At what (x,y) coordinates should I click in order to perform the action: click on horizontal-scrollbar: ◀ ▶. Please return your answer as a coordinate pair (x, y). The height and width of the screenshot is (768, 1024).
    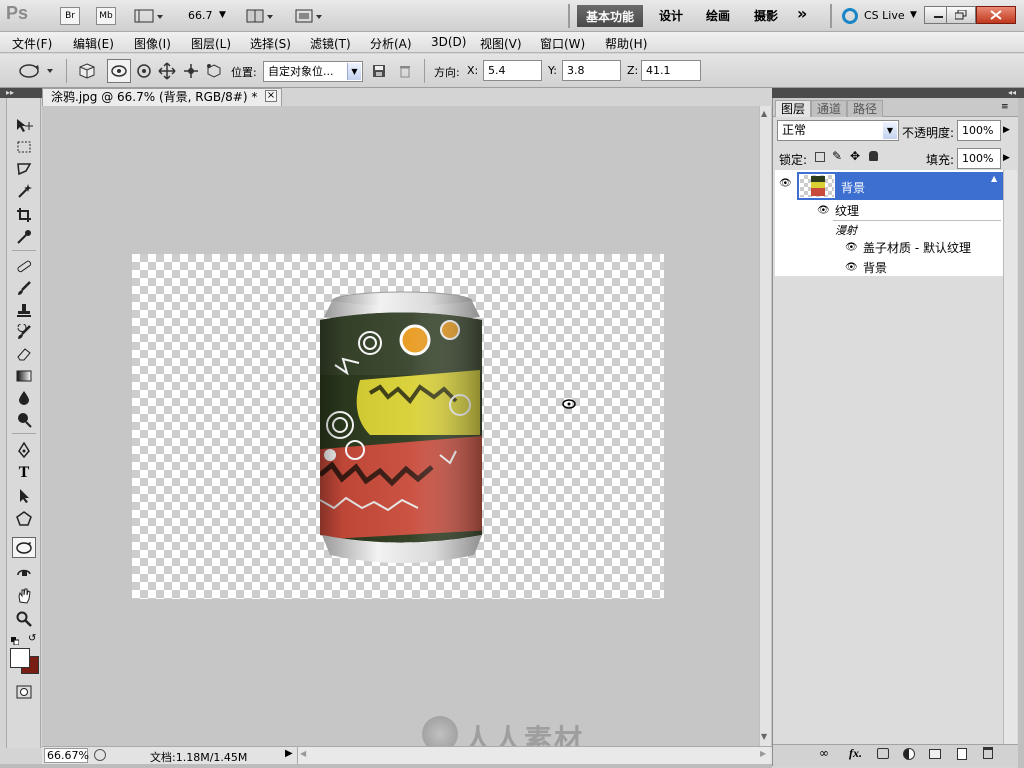
    Looking at the image, I should click on (533, 755).